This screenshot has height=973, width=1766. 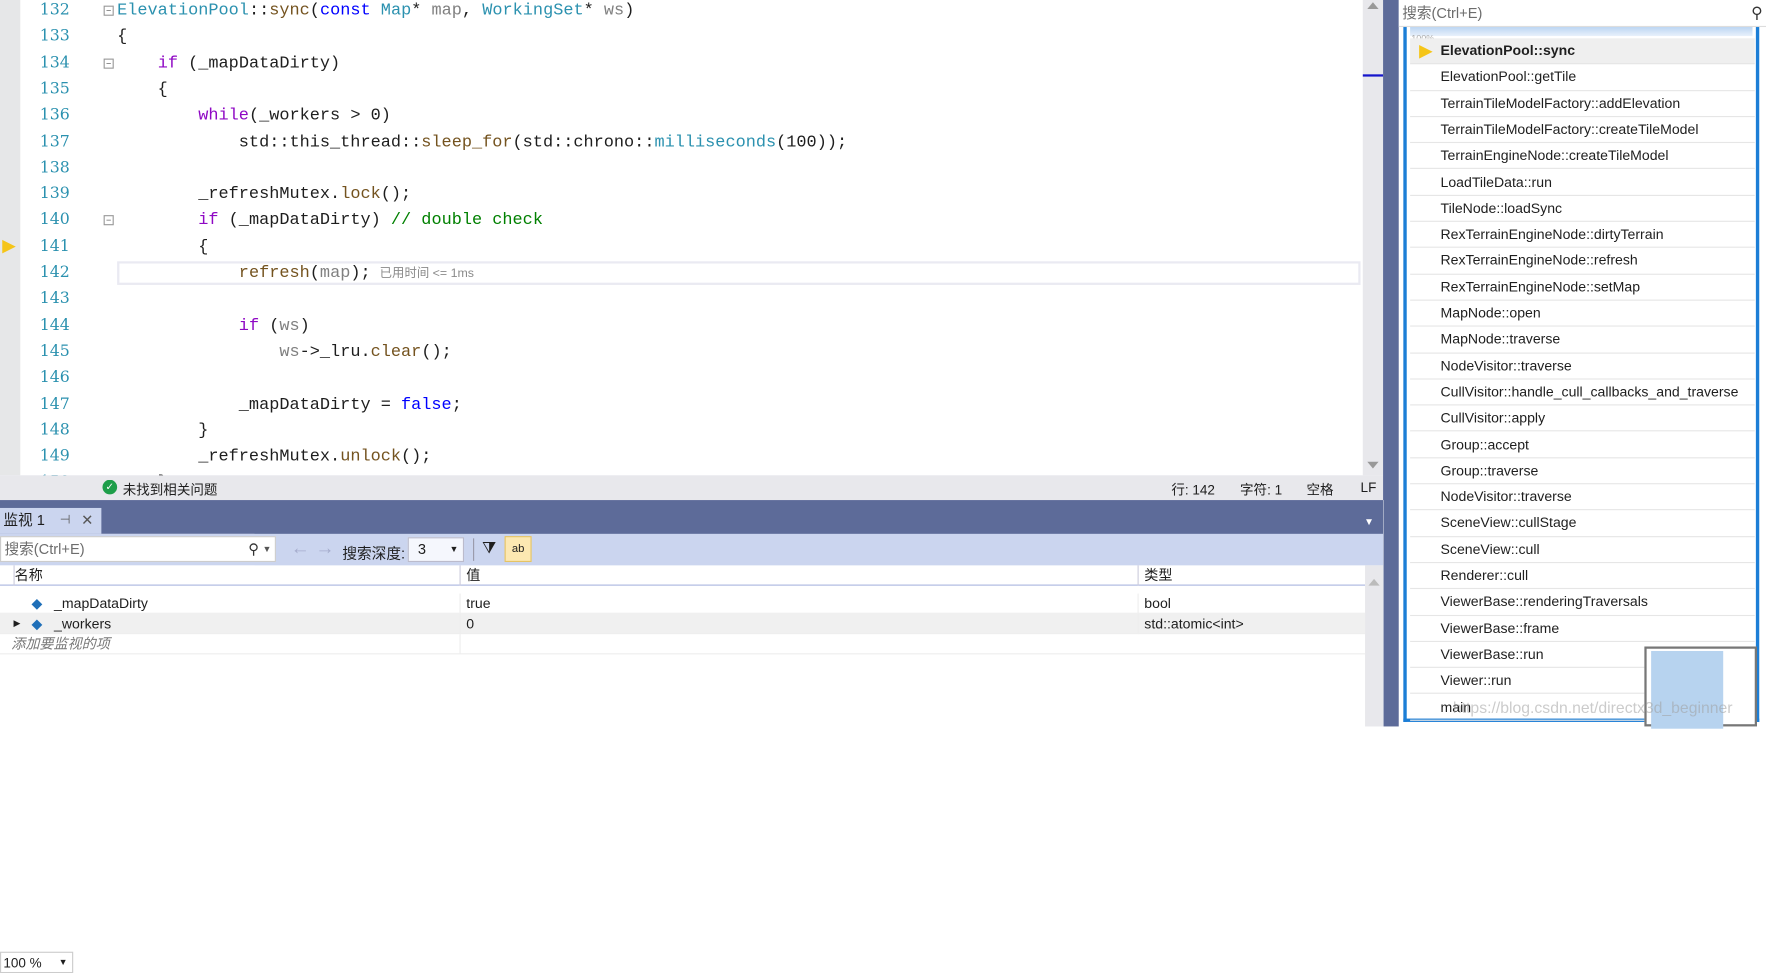 What do you see at coordinates (109, 487) in the screenshot?
I see `check-circle-icon: ✓` at bounding box center [109, 487].